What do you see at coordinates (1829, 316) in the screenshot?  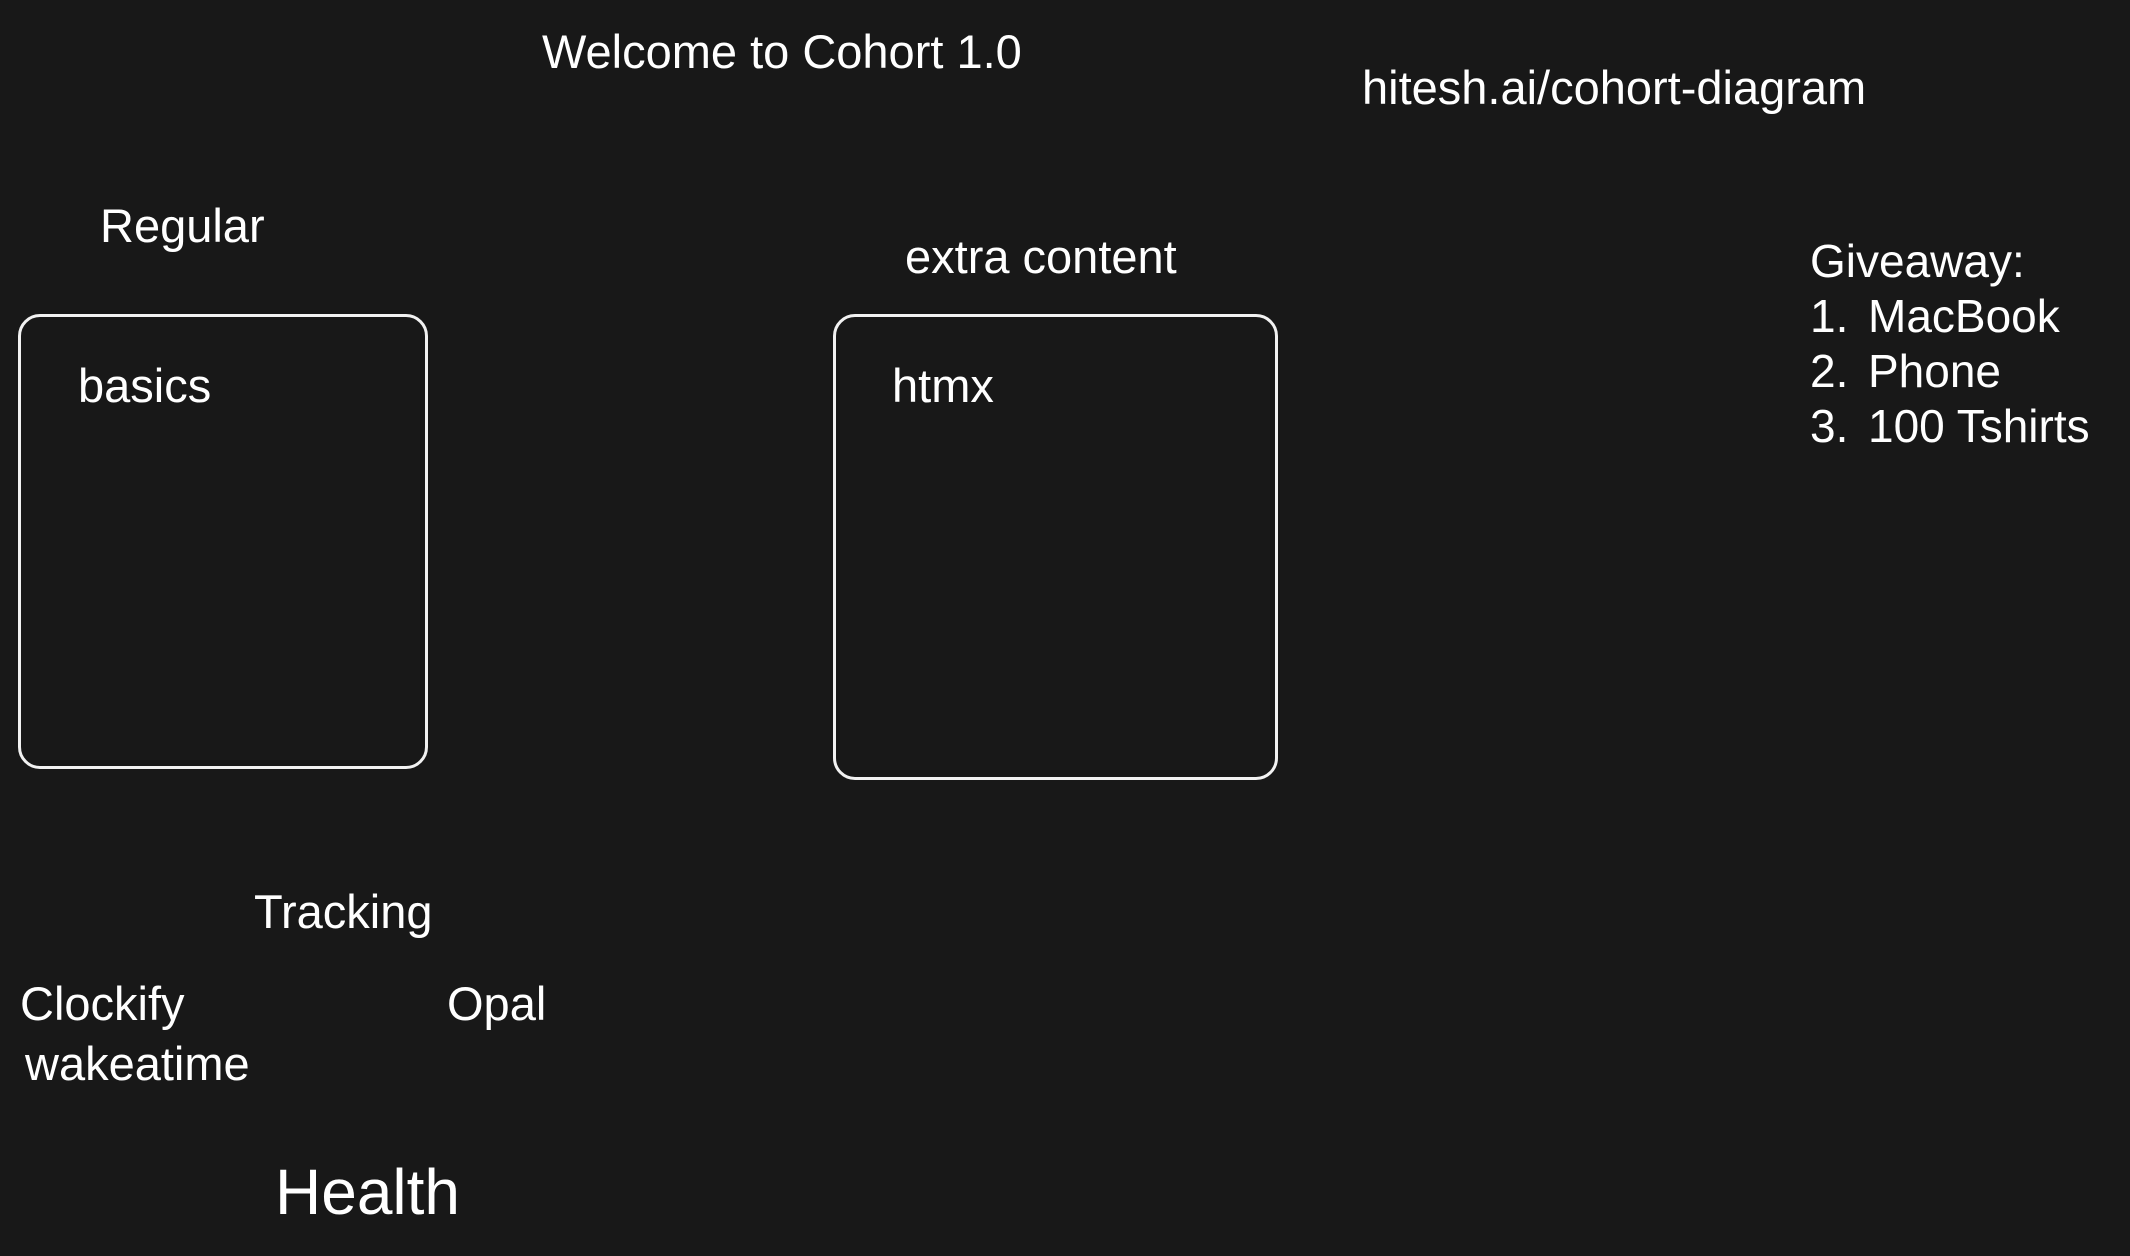 I see `giveaway-item-number: 1.` at bounding box center [1829, 316].